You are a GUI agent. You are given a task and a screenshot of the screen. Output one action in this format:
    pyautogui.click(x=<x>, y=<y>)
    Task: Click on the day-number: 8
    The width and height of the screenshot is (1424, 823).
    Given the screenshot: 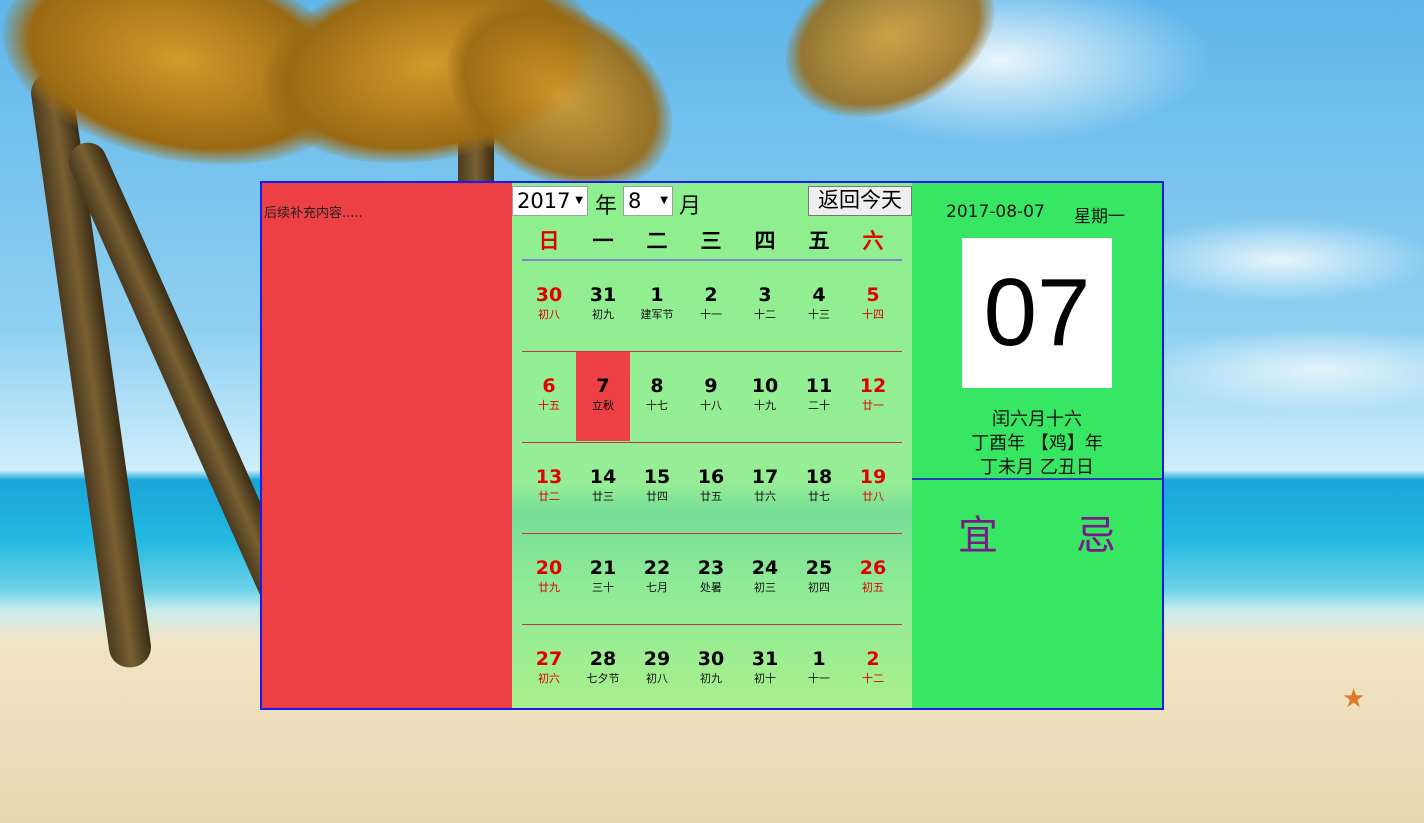 What is the action you would take?
    pyautogui.click(x=657, y=386)
    